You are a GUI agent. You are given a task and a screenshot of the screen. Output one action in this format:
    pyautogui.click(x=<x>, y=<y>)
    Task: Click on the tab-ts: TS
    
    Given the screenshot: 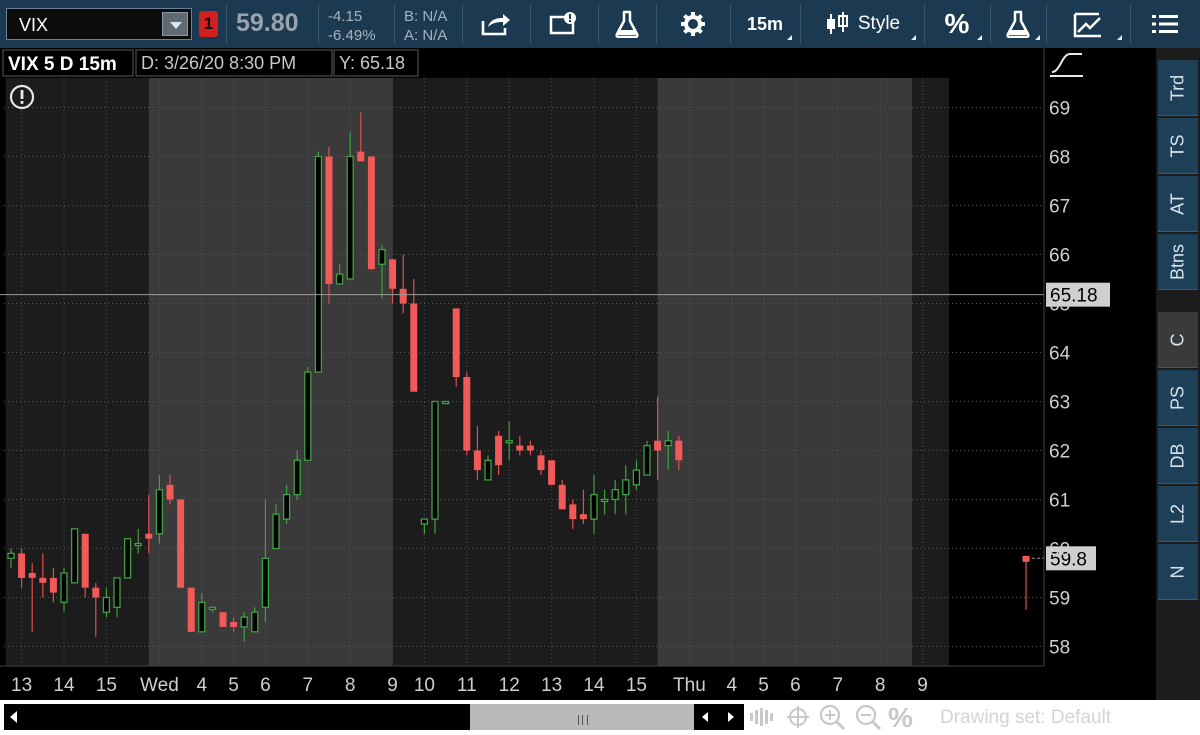 What is the action you would take?
    pyautogui.click(x=1178, y=146)
    